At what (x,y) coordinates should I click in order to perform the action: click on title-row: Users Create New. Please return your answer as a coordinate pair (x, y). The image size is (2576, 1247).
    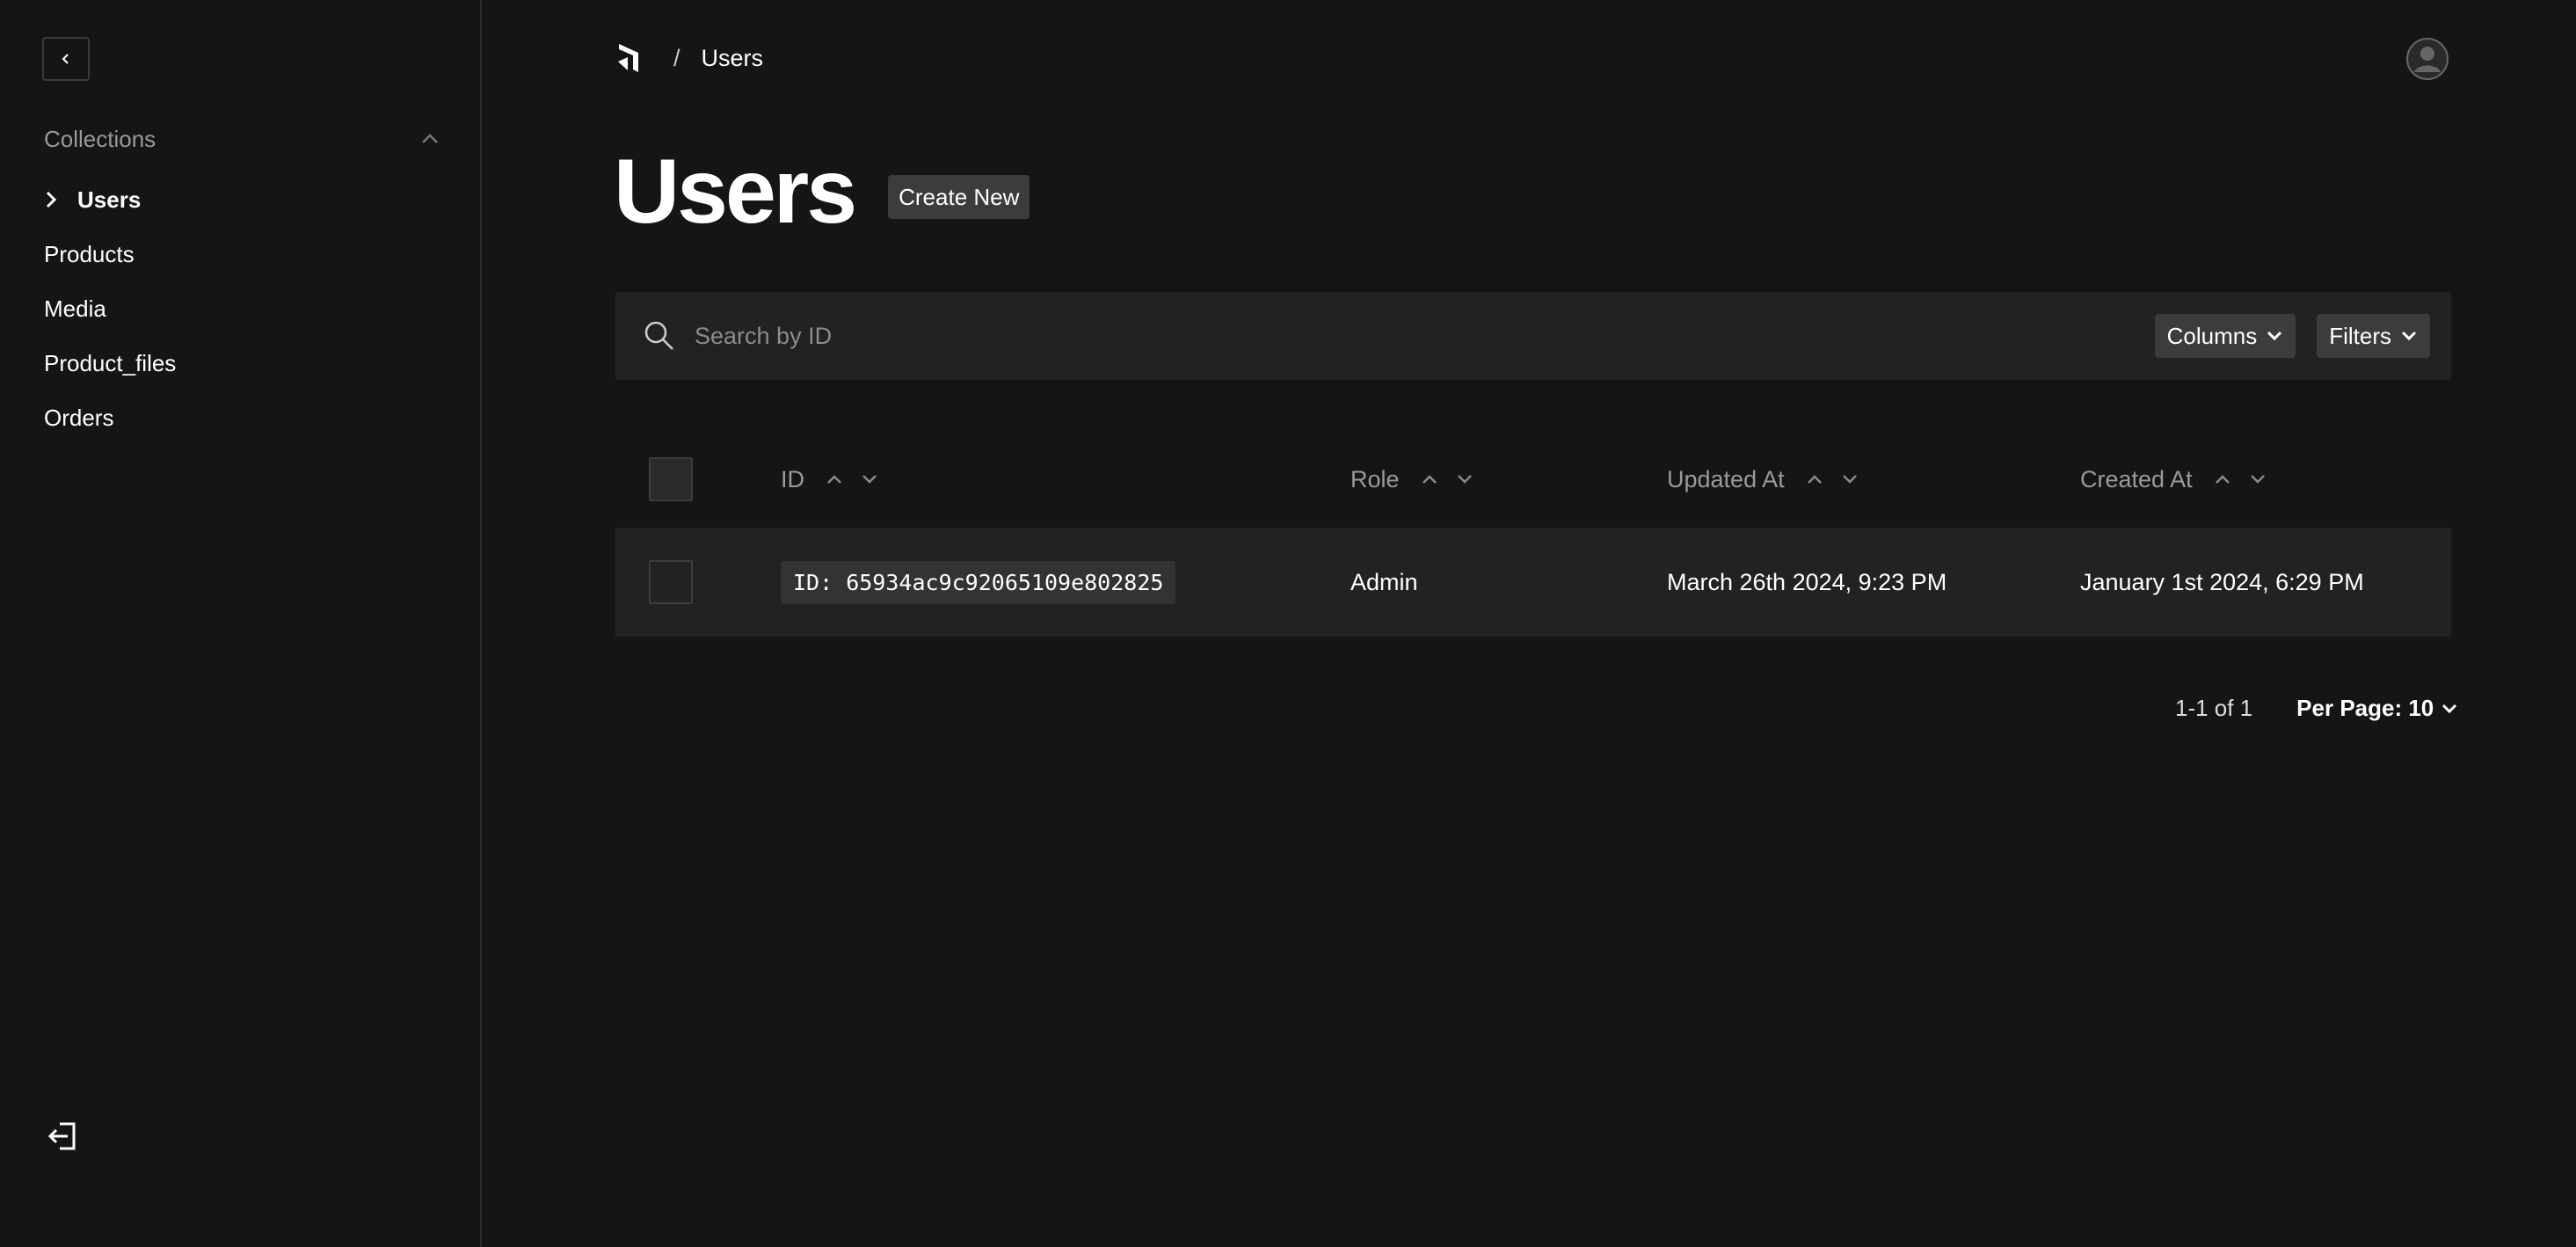
    Looking at the image, I should click on (822, 191).